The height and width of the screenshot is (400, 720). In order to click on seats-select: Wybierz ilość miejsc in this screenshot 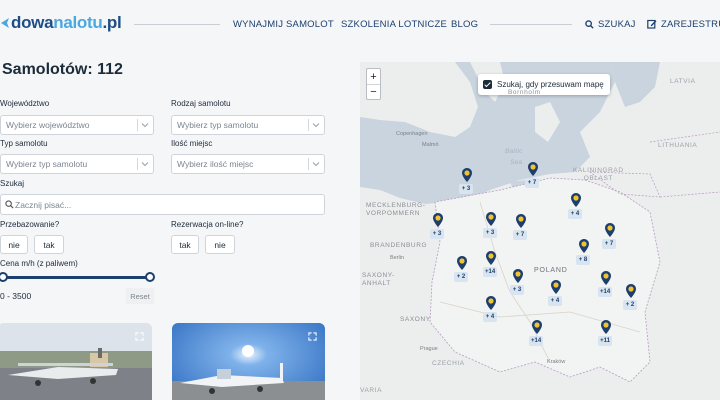, I will do `click(248, 164)`.